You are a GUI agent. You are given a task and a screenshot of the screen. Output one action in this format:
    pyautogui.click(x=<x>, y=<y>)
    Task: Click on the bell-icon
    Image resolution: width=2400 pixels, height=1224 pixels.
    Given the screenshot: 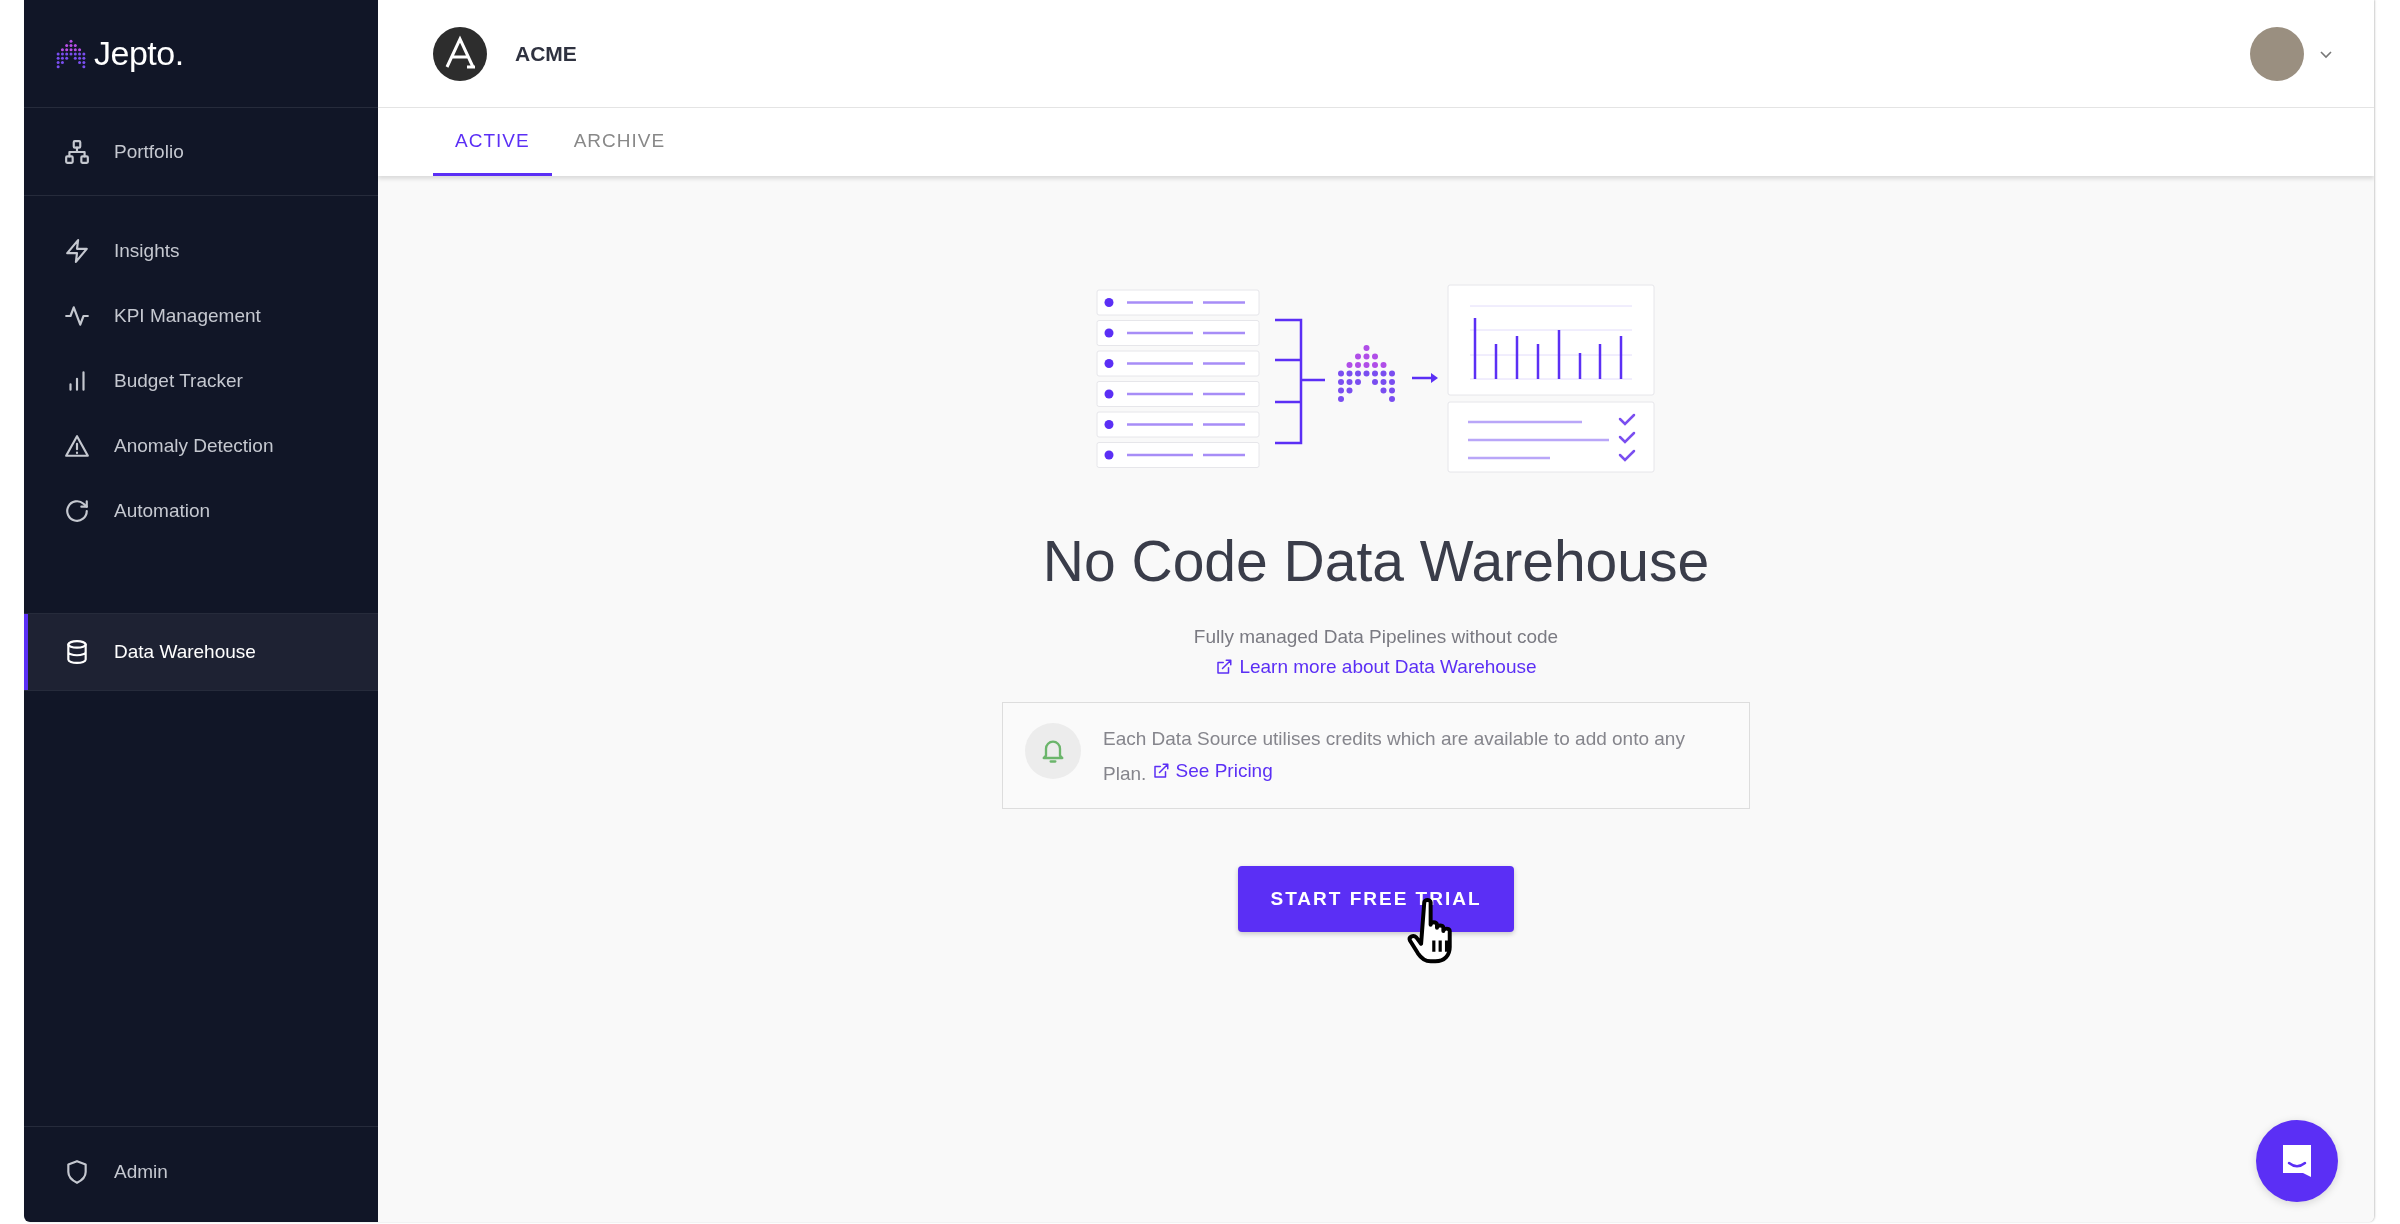 What is the action you would take?
    pyautogui.click(x=1053, y=751)
    